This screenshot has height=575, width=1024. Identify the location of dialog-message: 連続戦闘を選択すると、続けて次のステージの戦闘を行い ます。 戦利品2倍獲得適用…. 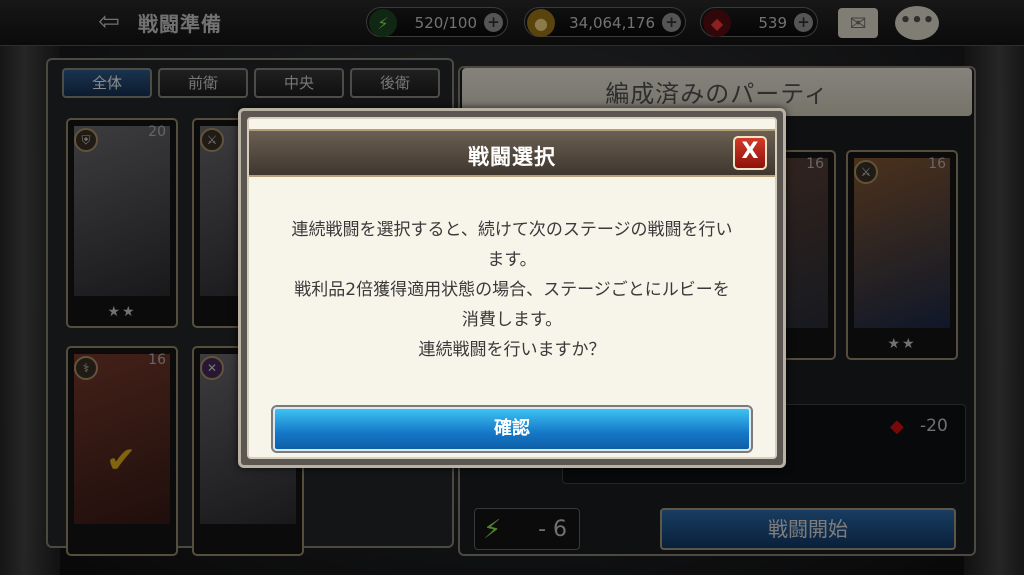
(512, 290).